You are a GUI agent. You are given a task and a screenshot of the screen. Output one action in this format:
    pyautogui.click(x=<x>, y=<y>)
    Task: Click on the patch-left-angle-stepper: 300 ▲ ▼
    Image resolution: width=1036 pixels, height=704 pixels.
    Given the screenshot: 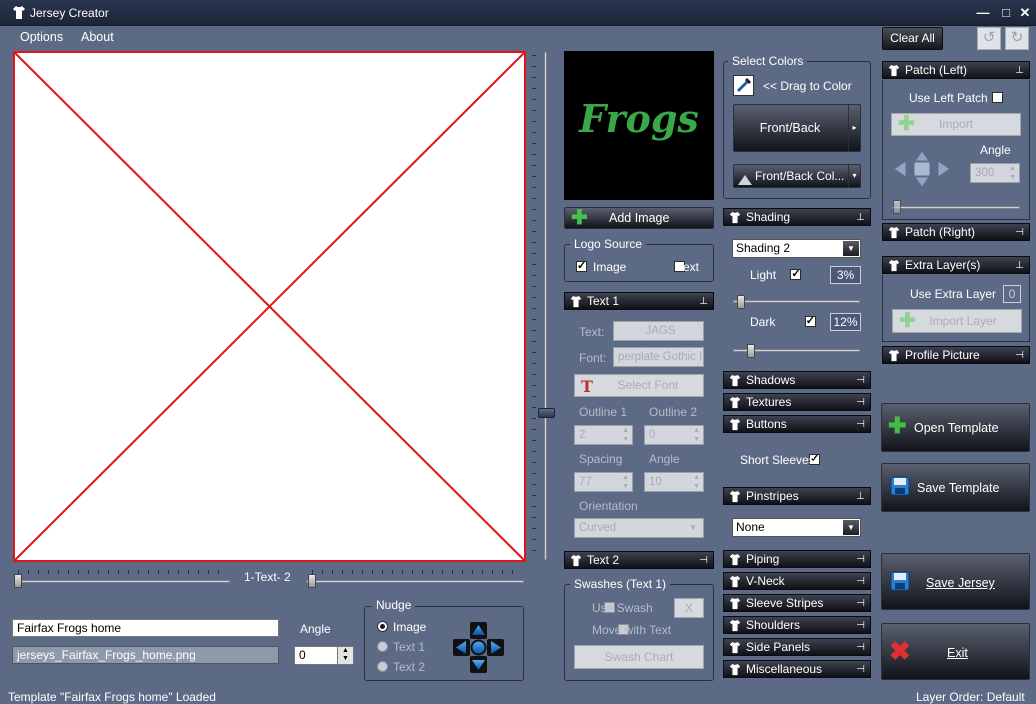 What is the action you would take?
    pyautogui.click(x=995, y=173)
    